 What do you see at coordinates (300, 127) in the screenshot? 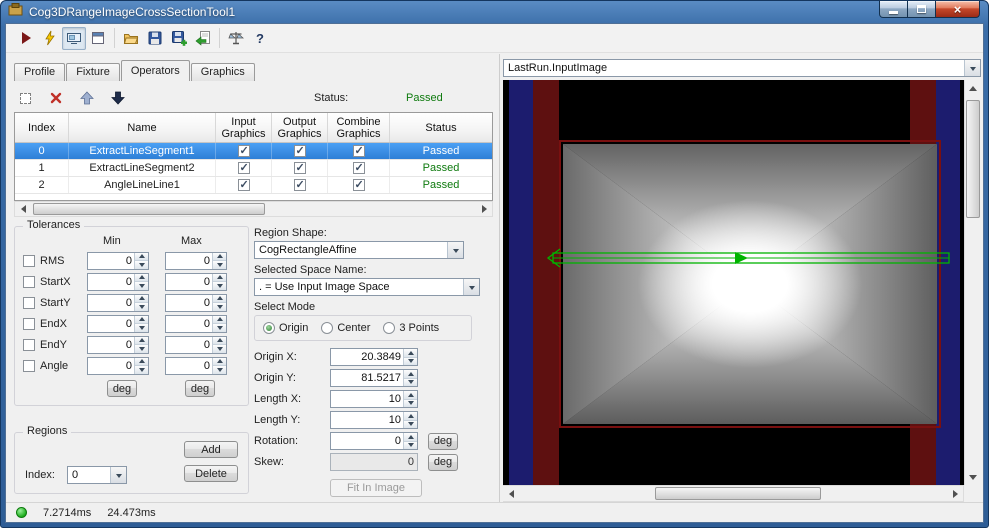
I see `col-output-graphics: Output Graphics` at bounding box center [300, 127].